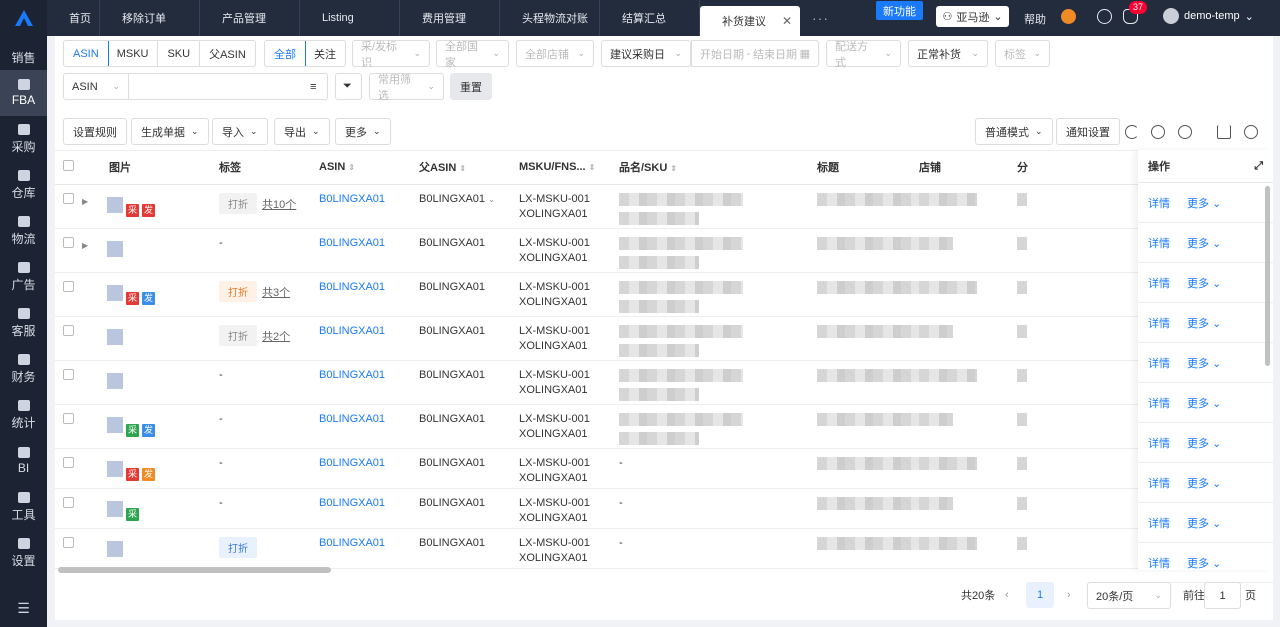 The height and width of the screenshot is (627, 1280). I want to click on replenish-type-select: 正常补货 ⌄, so click(948, 53).